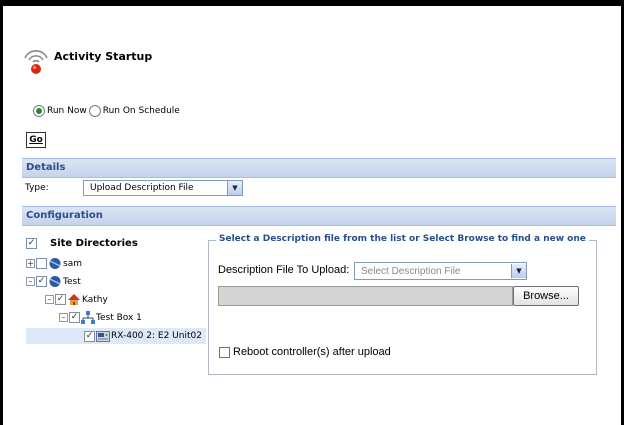 The width and height of the screenshot is (624, 425). I want to click on reboot-checkbox, so click(224, 352).